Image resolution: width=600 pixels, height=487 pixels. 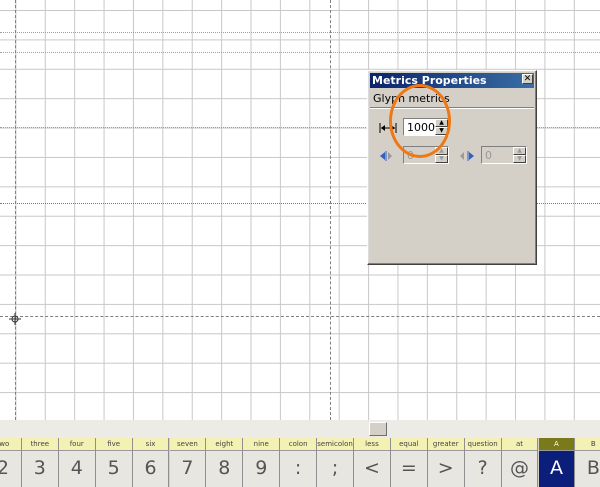 I want to click on glyph-preview: :, so click(x=298, y=469).